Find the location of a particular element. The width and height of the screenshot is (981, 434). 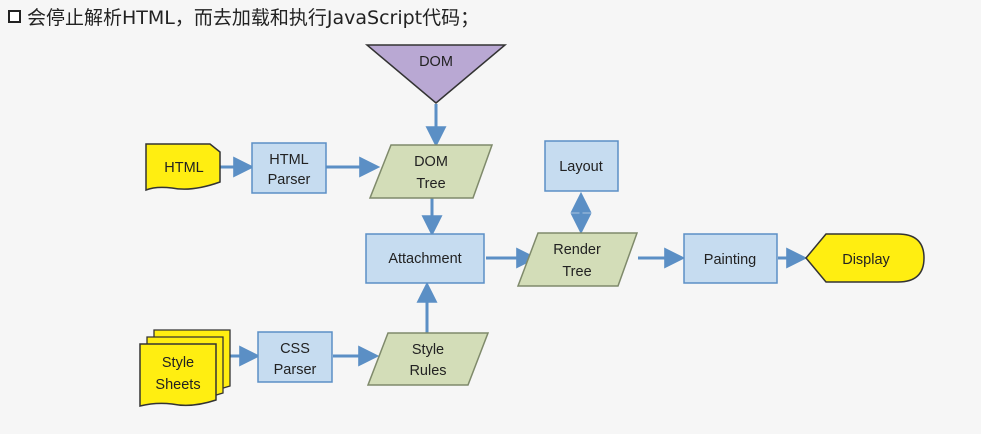

dom-source-label: DOM is located at coordinates (436, 62).